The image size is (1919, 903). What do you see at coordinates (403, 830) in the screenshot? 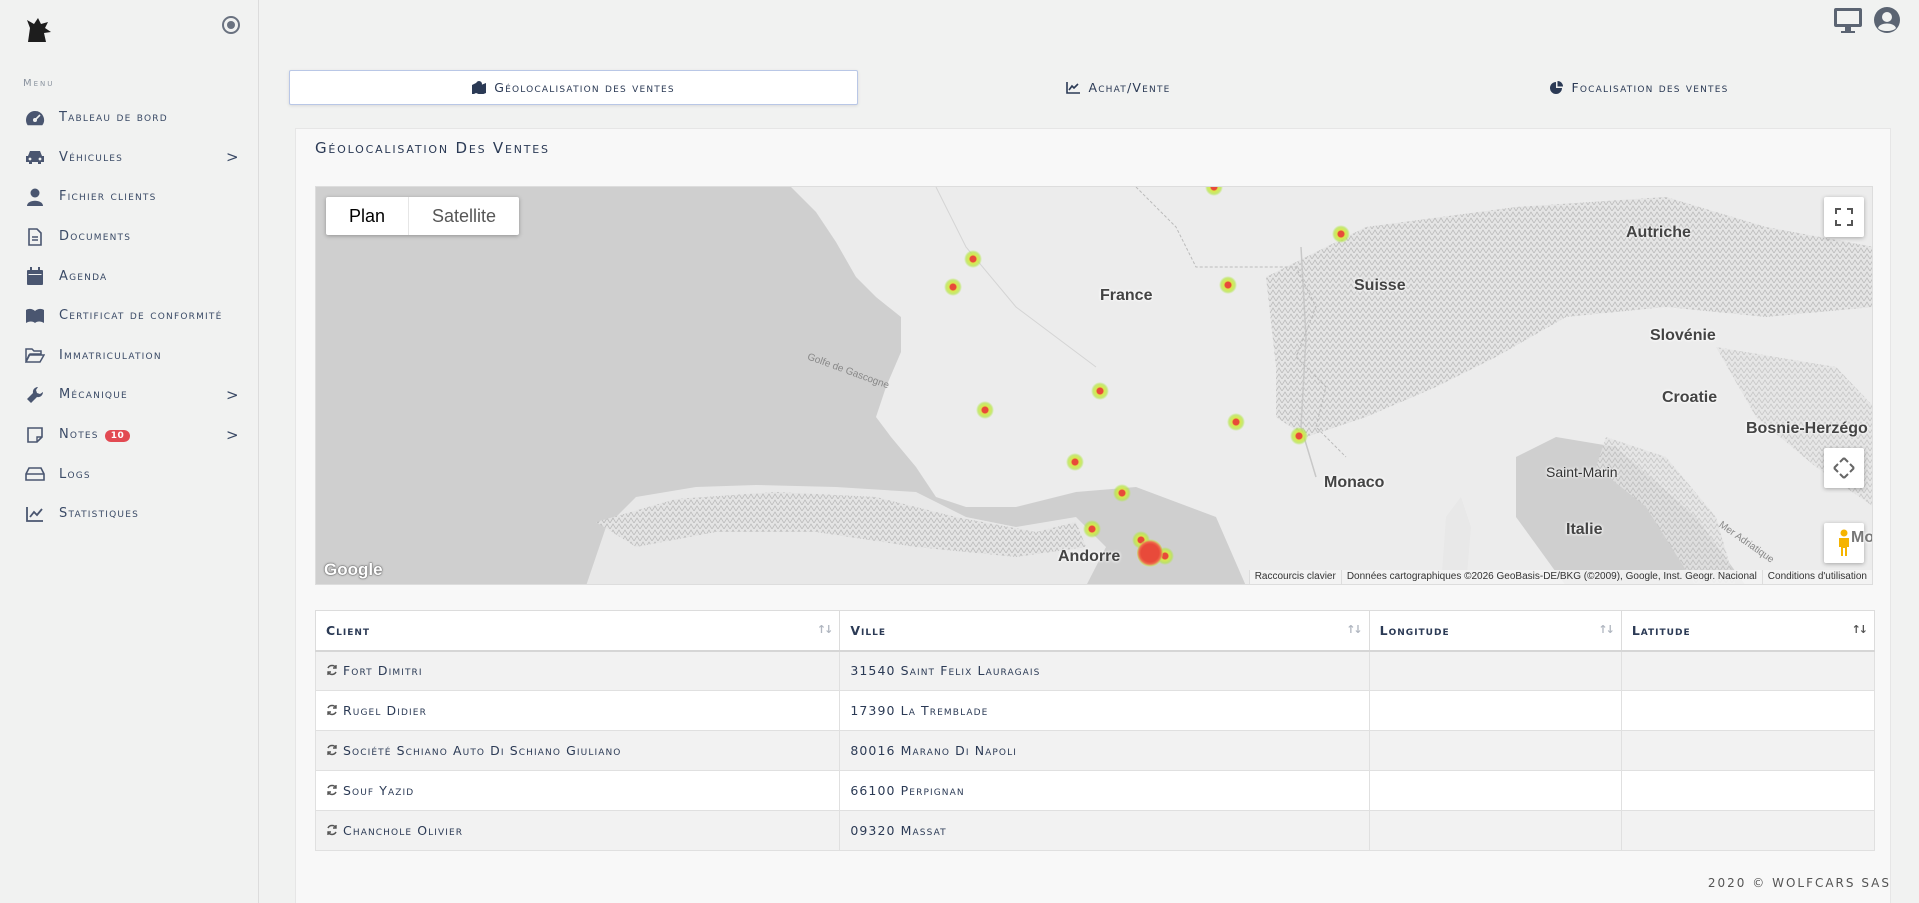
I see `client-name: Chanchole Olivier` at bounding box center [403, 830].